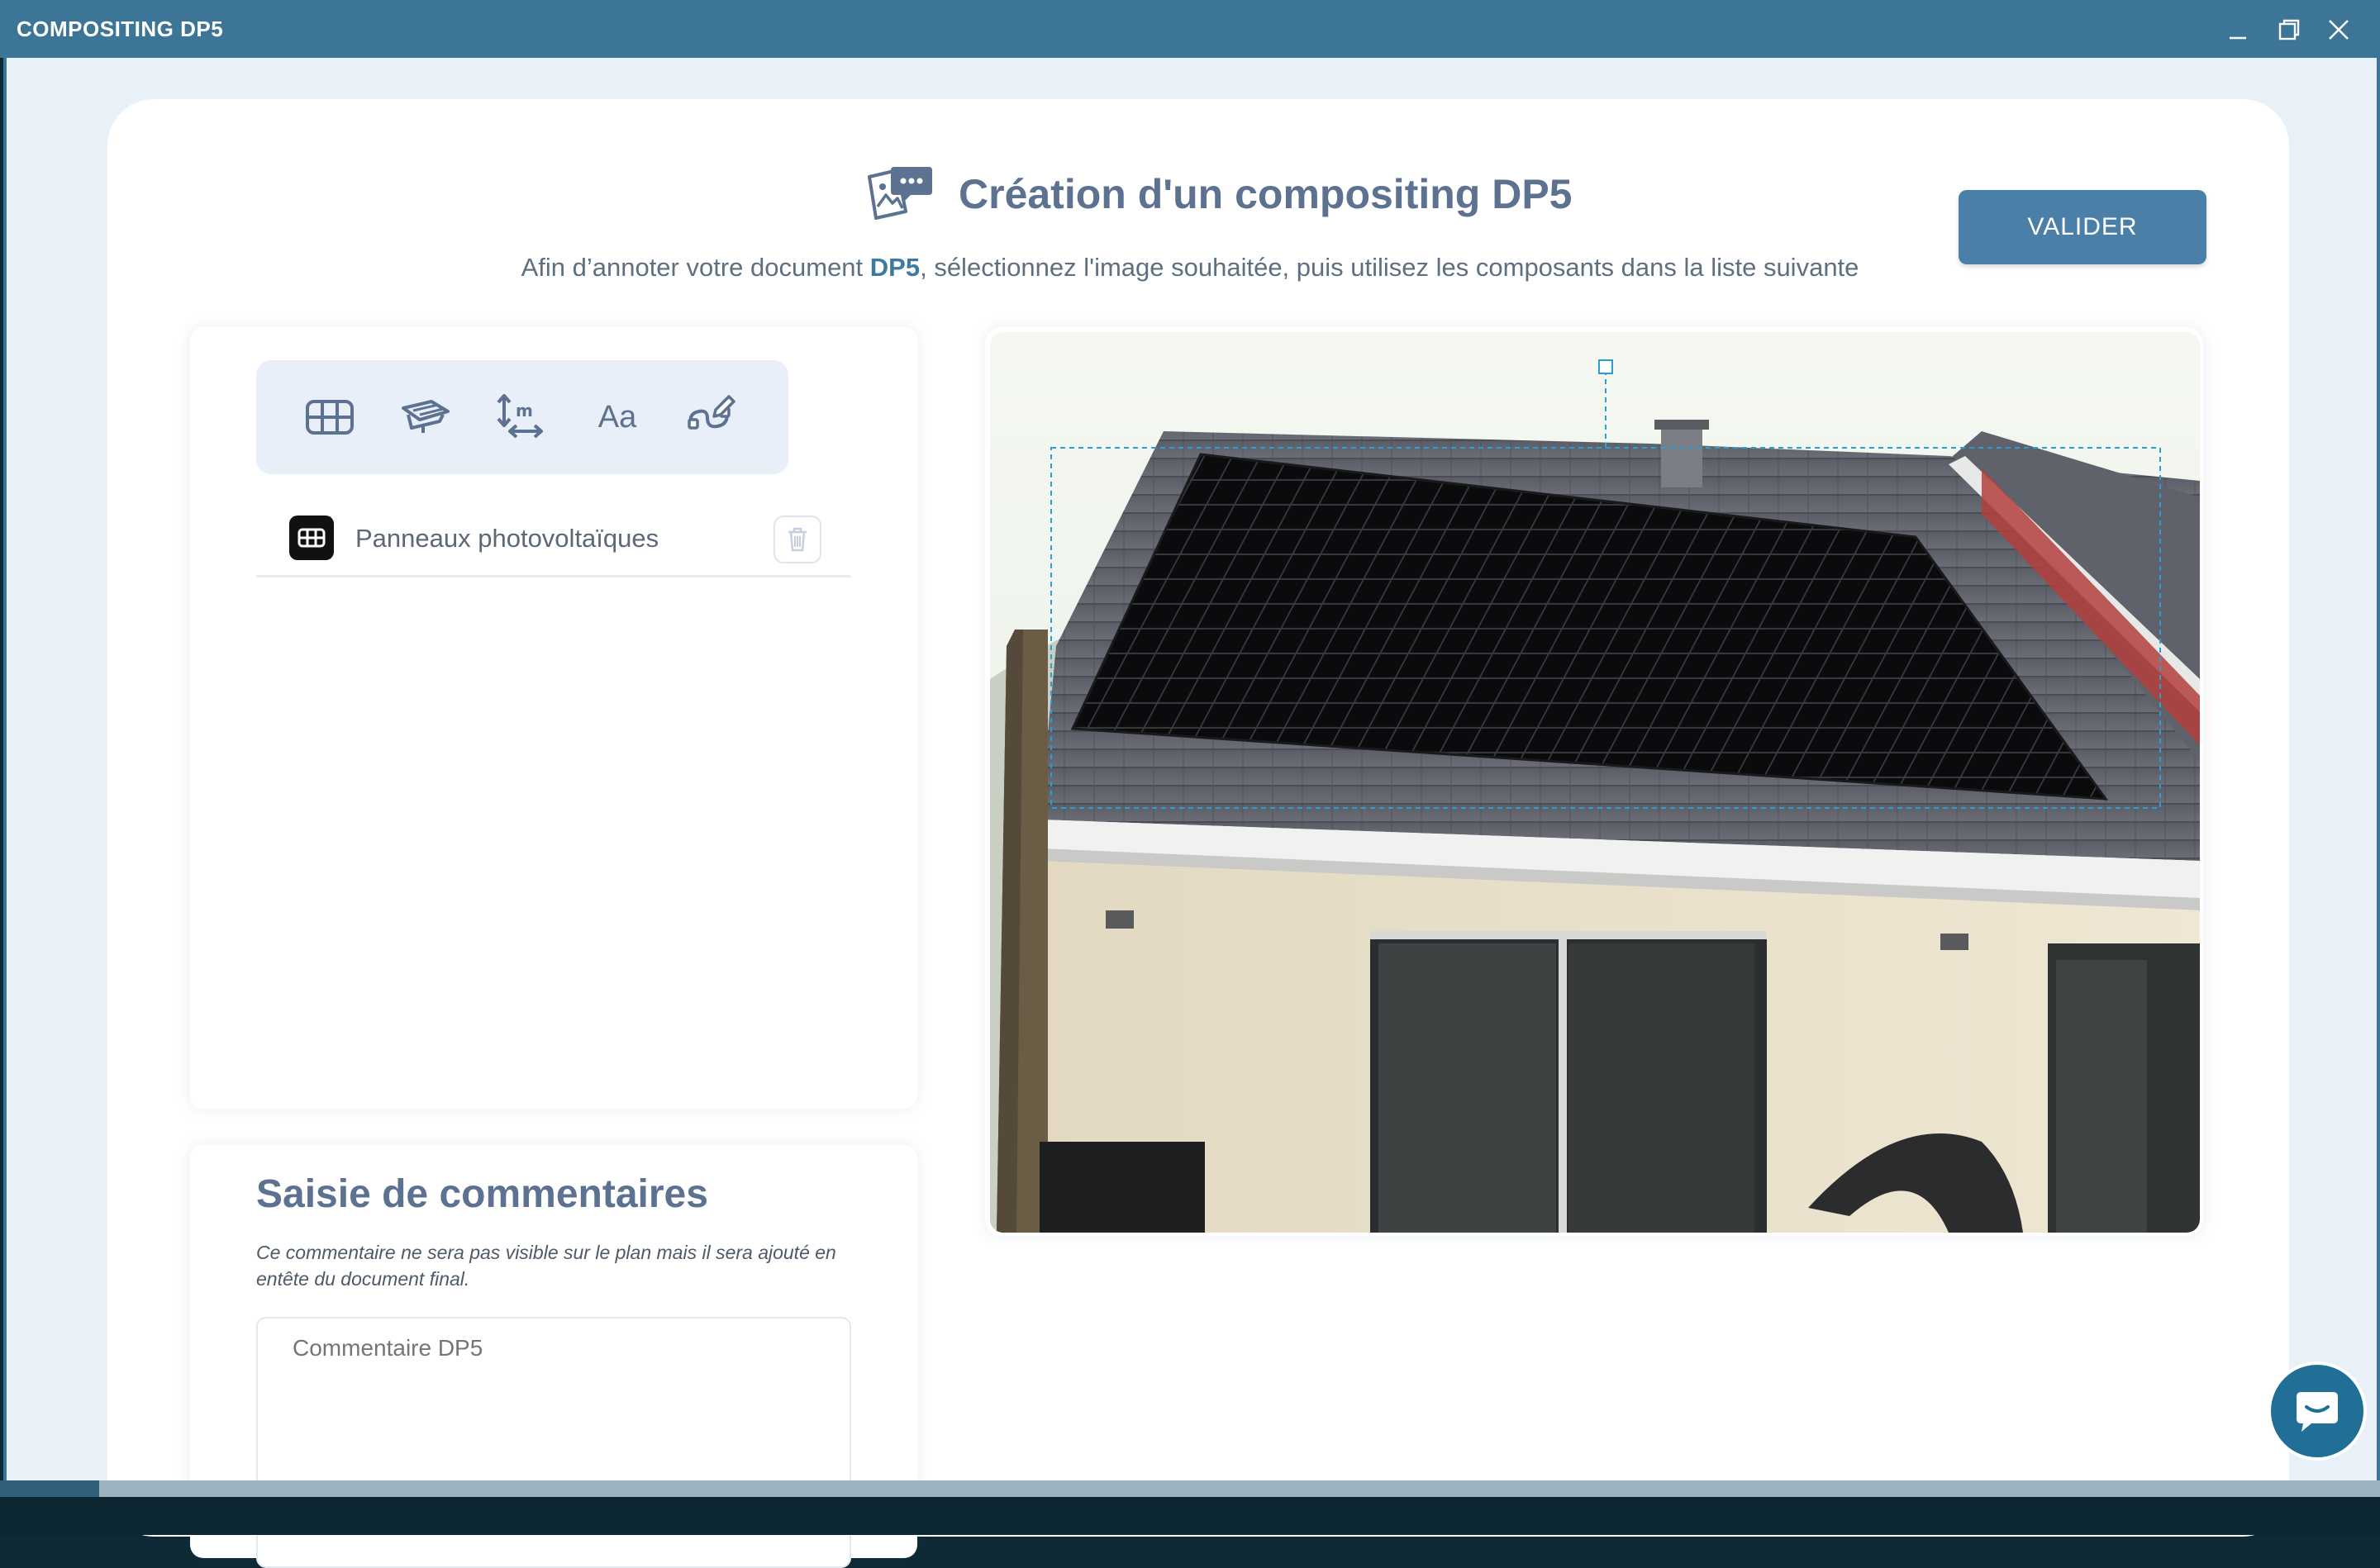 The width and height of the screenshot is (2380, 1568). I want to click on window-titlebar: COMPOSITING DP5, so click(1190, 29).